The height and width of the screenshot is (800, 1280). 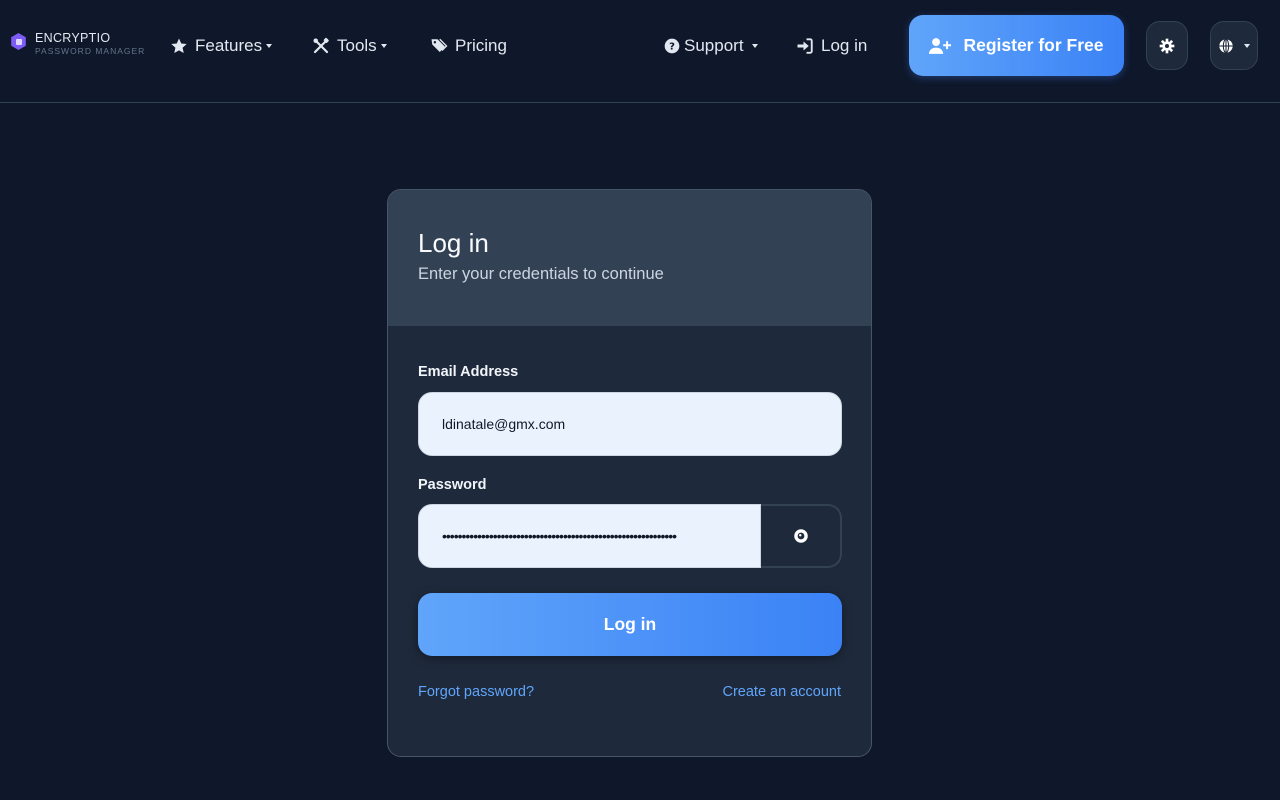 What do you see at coordinates (844, 45) in the screenshot?
I see `nav-login-label: Log in` at bounding box center [844, 45].